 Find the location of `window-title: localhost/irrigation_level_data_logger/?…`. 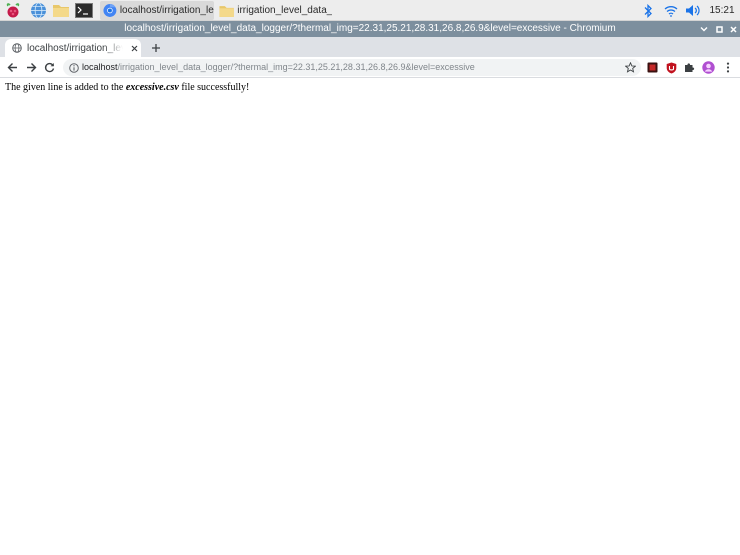

window-title: localhost/irrigation_level_data_logger/?… is located at coordinates (370, 28).